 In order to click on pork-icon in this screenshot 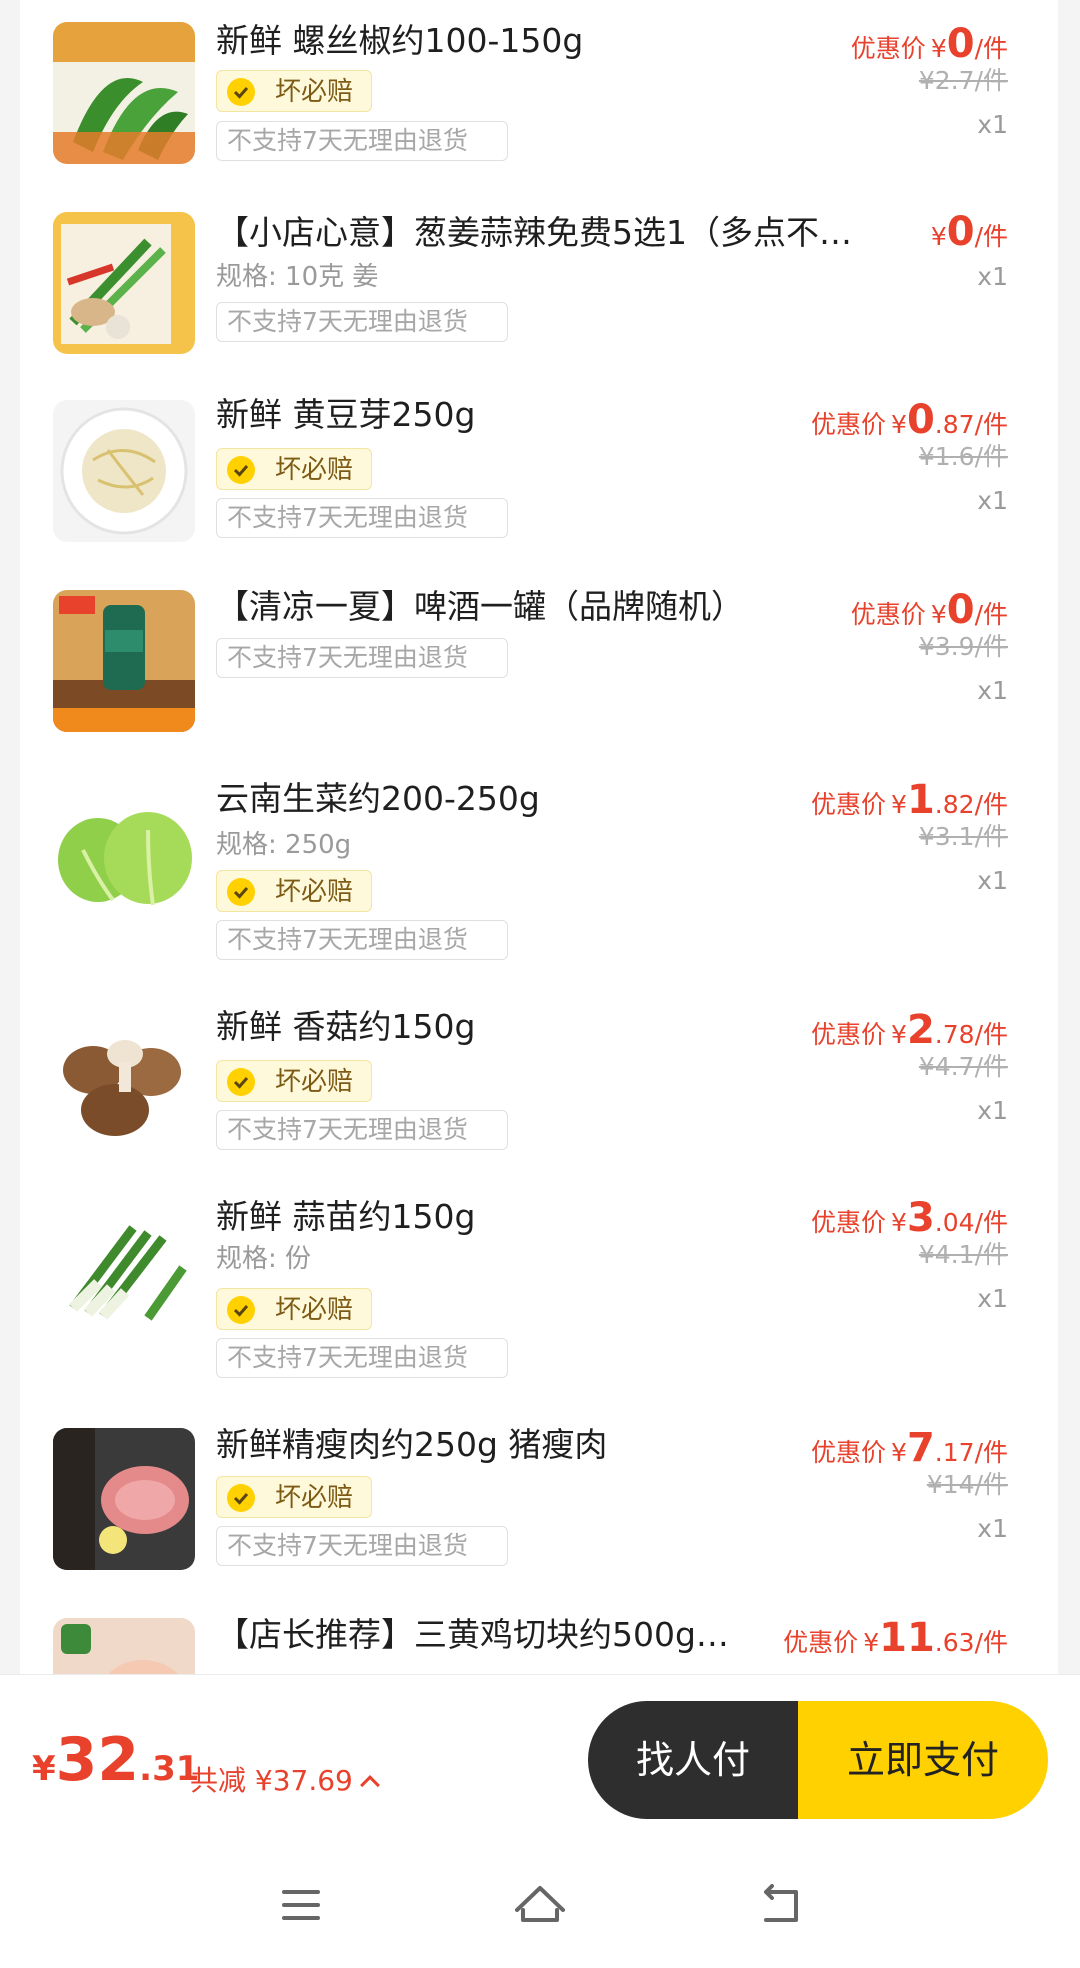, I will do `click(124, 1499)`.